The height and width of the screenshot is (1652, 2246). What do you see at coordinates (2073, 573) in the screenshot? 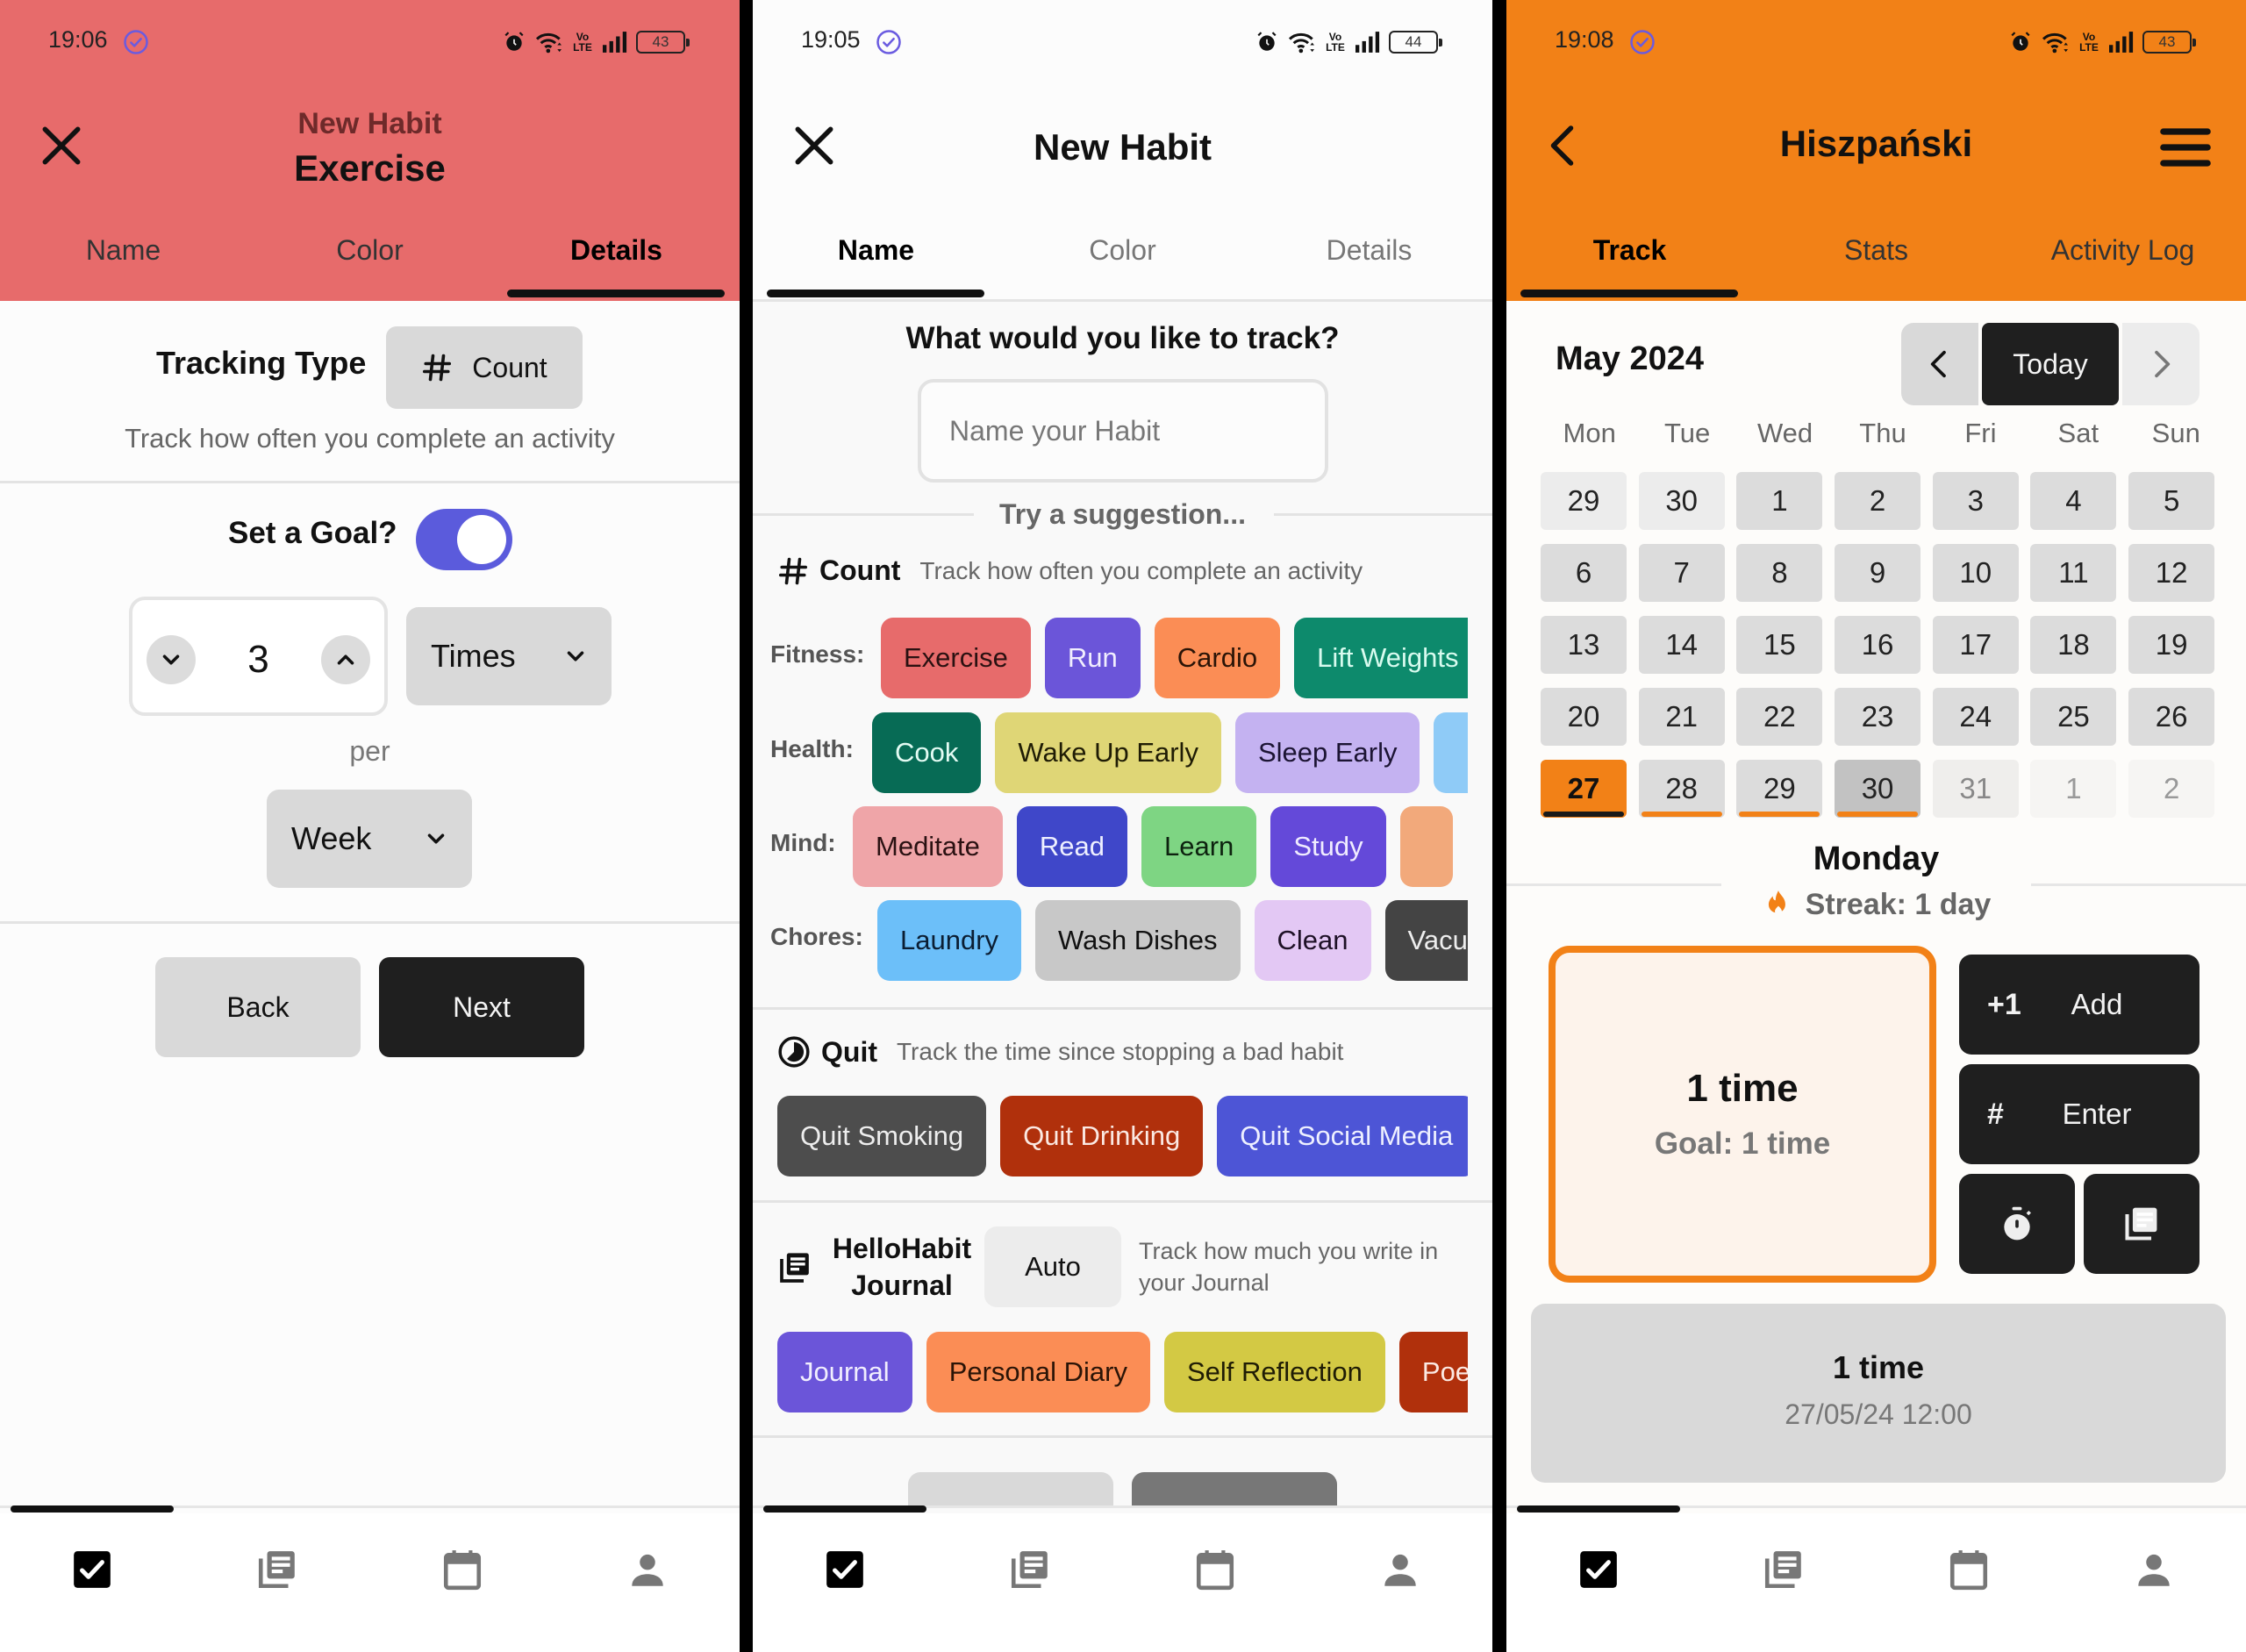
I see `calendar-day: 11` at bounding box center [2073, 573].